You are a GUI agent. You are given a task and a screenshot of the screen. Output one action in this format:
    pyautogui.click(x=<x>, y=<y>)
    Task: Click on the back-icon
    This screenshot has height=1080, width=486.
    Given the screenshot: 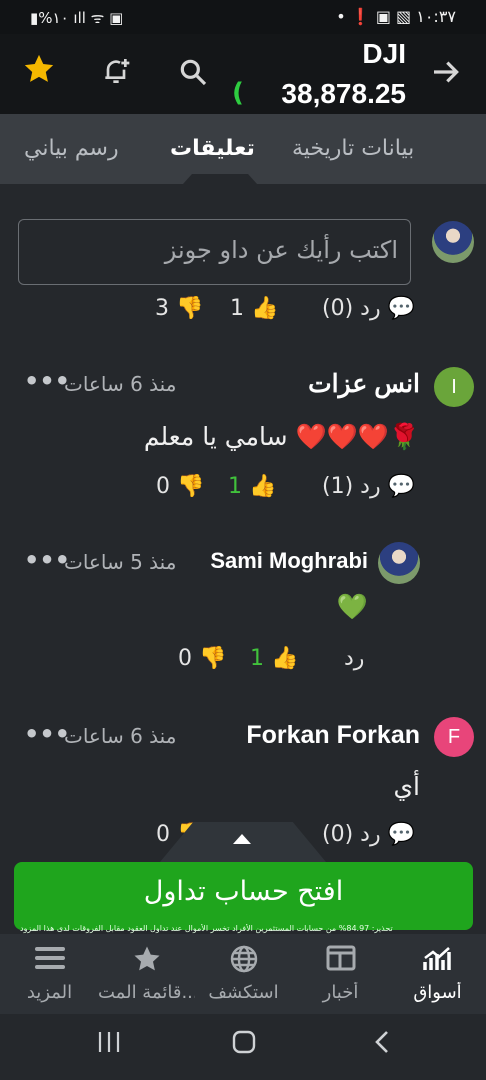 What is the action you would take?
    pyautogui.click(x=383, y=1045)
    